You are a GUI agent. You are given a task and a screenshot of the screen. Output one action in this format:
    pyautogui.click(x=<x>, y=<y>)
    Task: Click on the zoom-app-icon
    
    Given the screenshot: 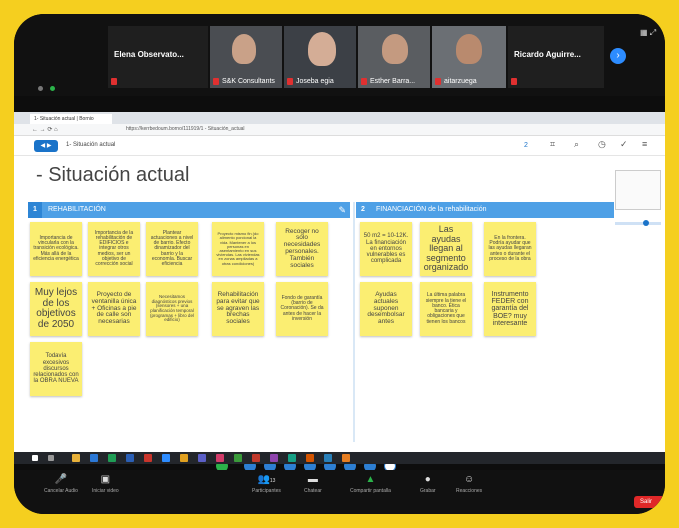 What is the action you would take?
    pyautogui.click(x=166, y=458)
    